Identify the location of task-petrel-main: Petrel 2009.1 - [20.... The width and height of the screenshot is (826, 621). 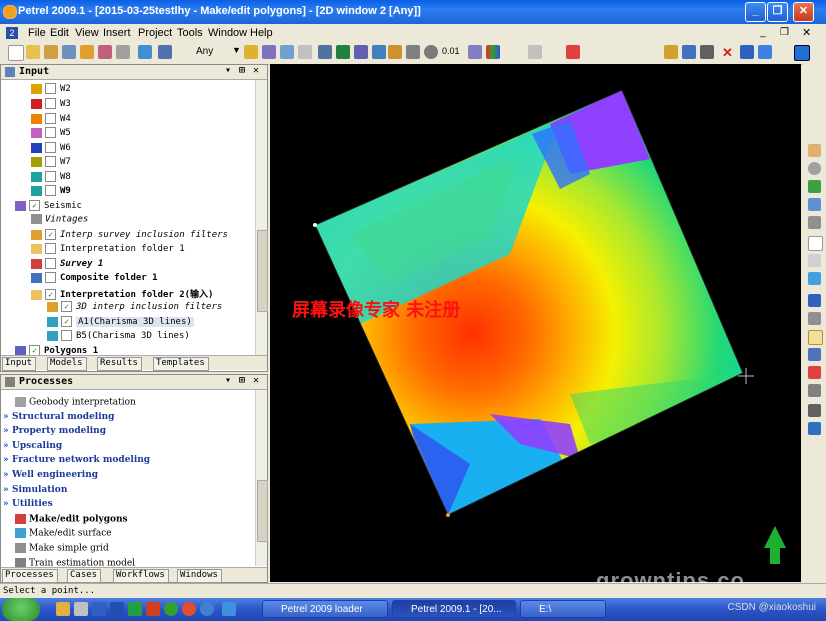
(454, 609).